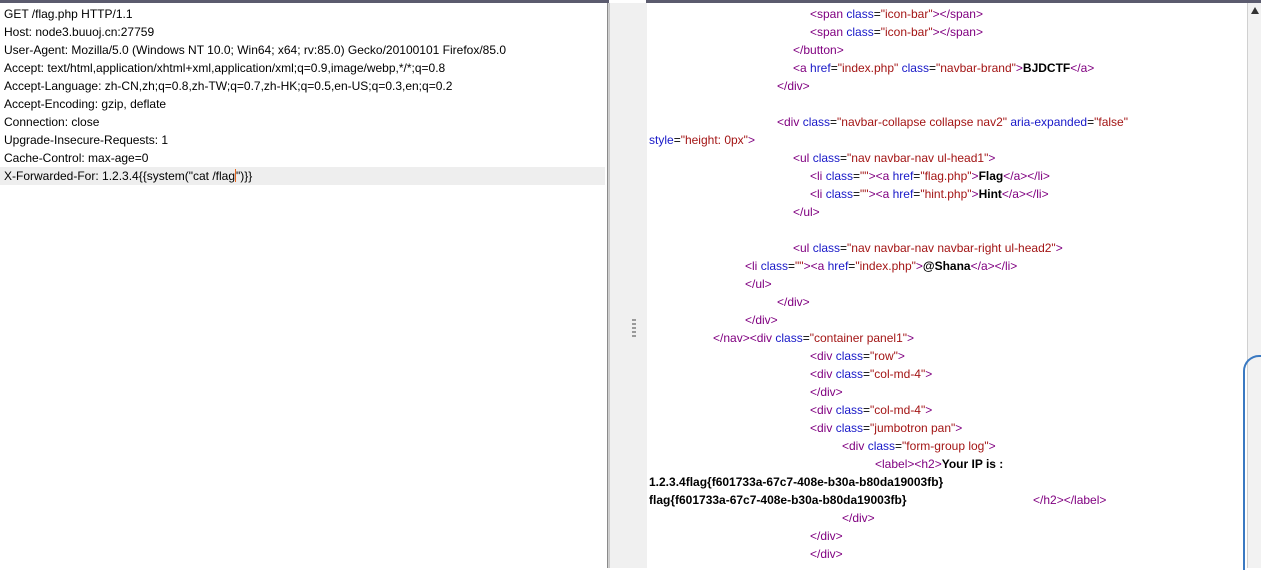  Describe the element at coordinates (304, 122) in the screenshot. I see `request-header-connection: Connection: close` at that location.